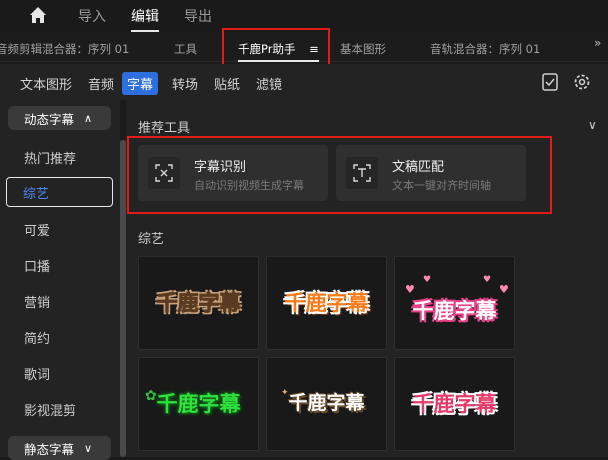 This screenshot has width=608, height=460. Describe the element at coordinates (185, 83) in the screenshot. I see `tab-transitions: 转场` at that location.